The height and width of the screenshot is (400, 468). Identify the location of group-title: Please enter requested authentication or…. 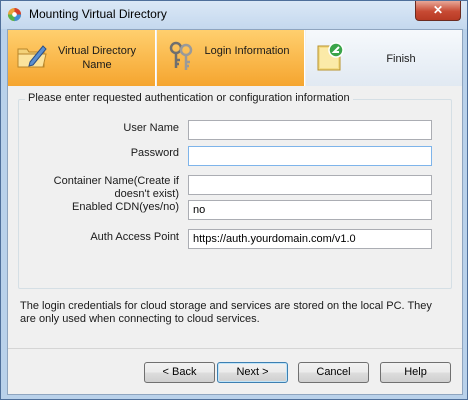
(189, 98).